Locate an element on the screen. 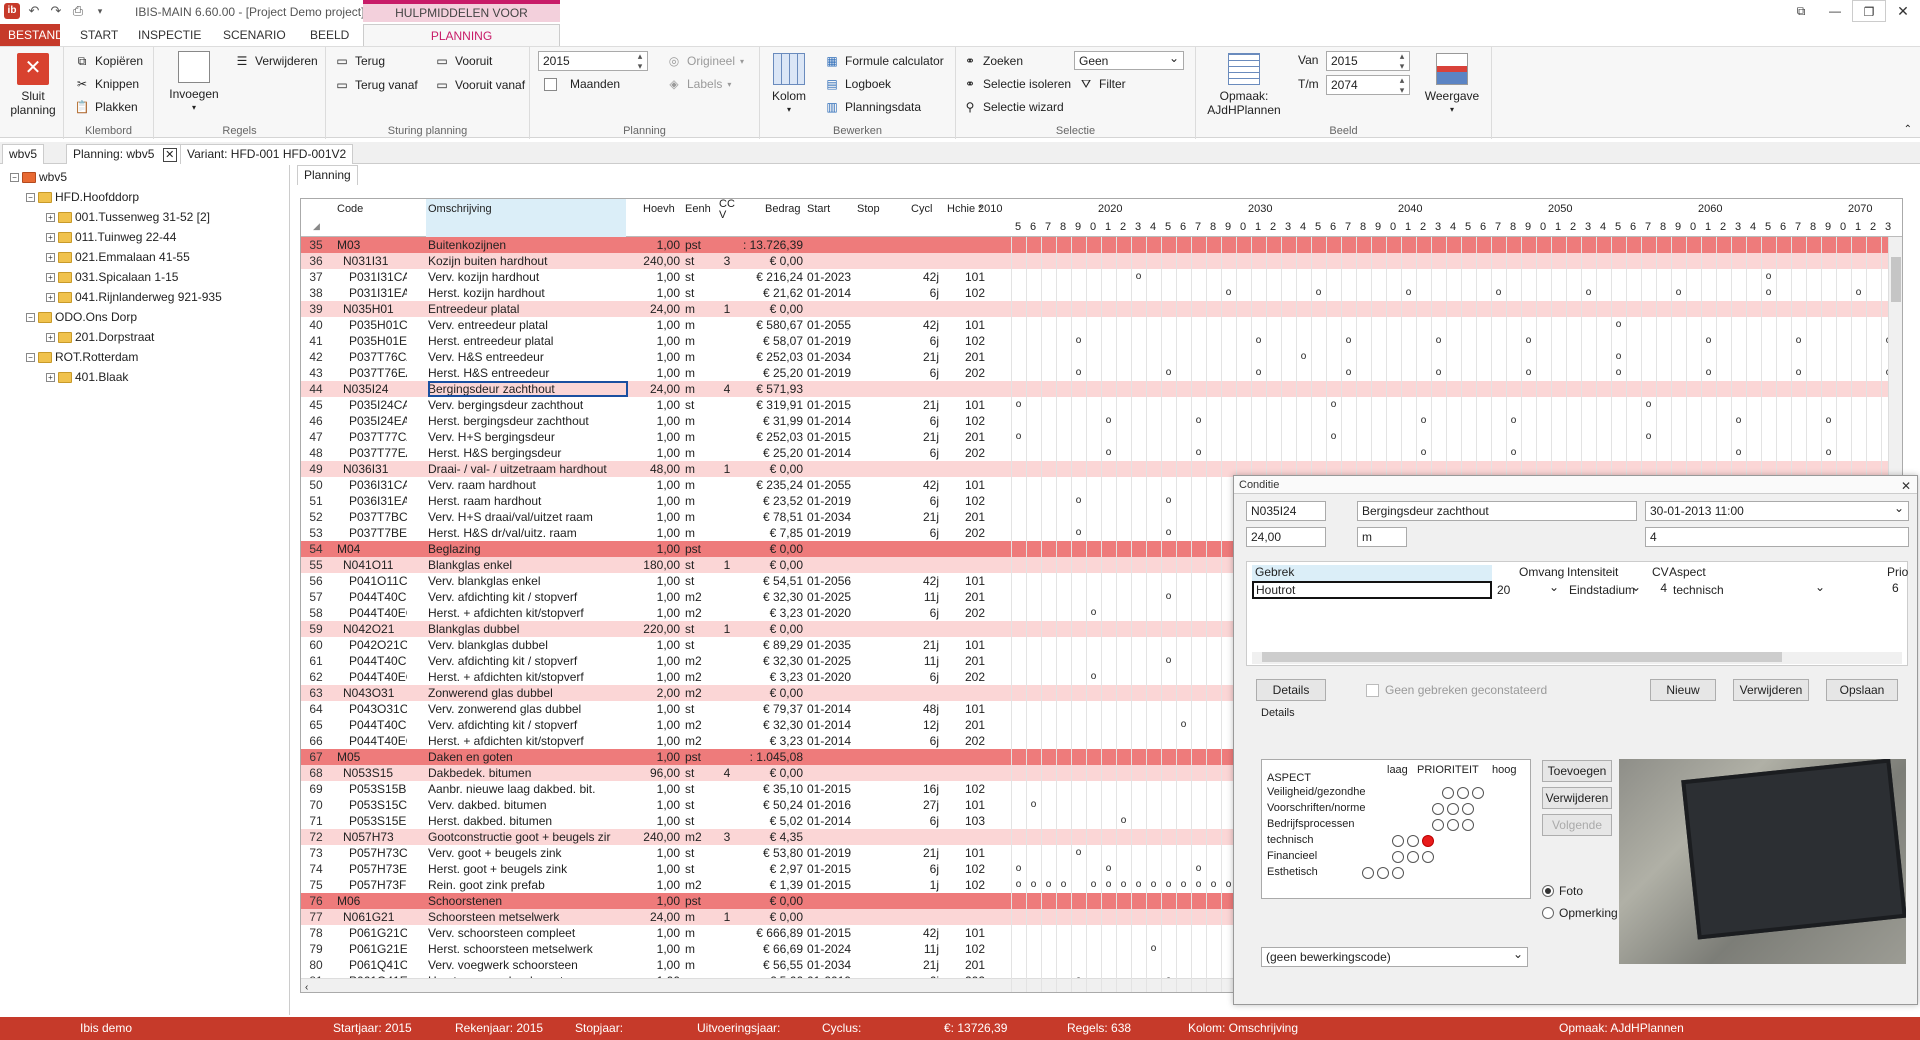  maanden-checkbox: Maanden is located at coordinates (582, 84).